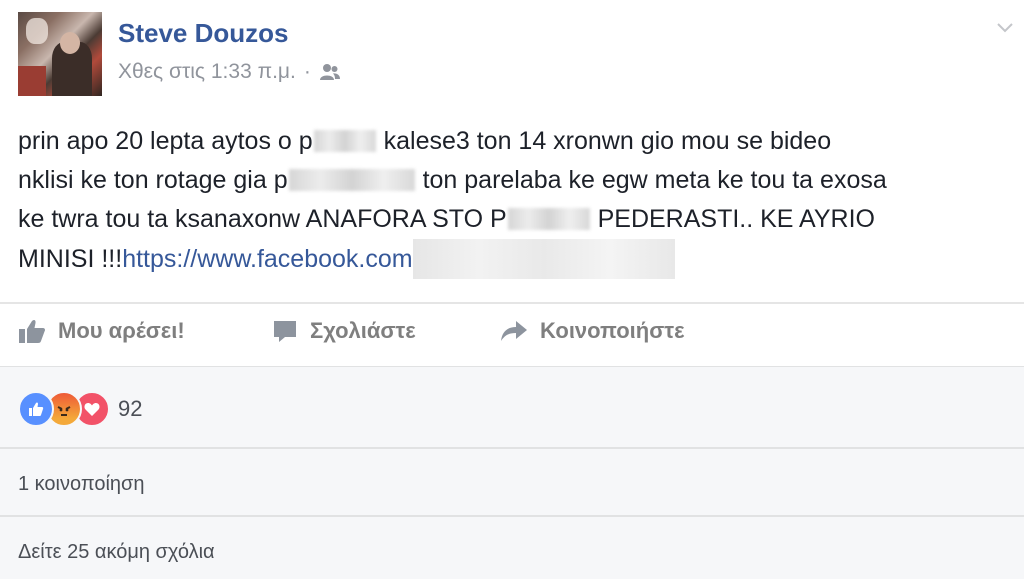 Image resolution: width=1024 pixels, height=579 pixels. I want to click on post-link: https://www.facebook.com, so click(267, 259).